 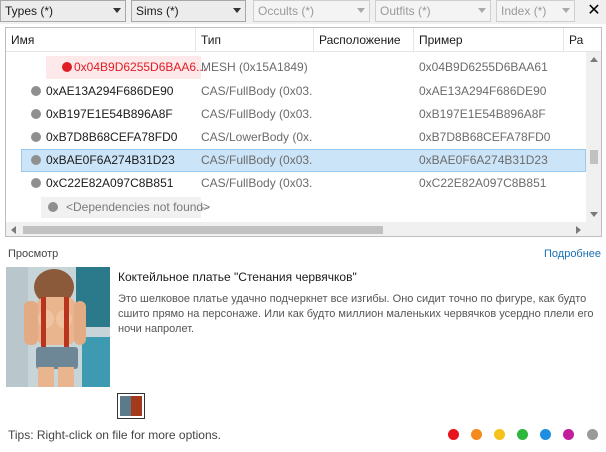 What do you see at coordinates (522, 434) in the screenshot?
I see `color-filter-green` at bounding box center [522, 434].